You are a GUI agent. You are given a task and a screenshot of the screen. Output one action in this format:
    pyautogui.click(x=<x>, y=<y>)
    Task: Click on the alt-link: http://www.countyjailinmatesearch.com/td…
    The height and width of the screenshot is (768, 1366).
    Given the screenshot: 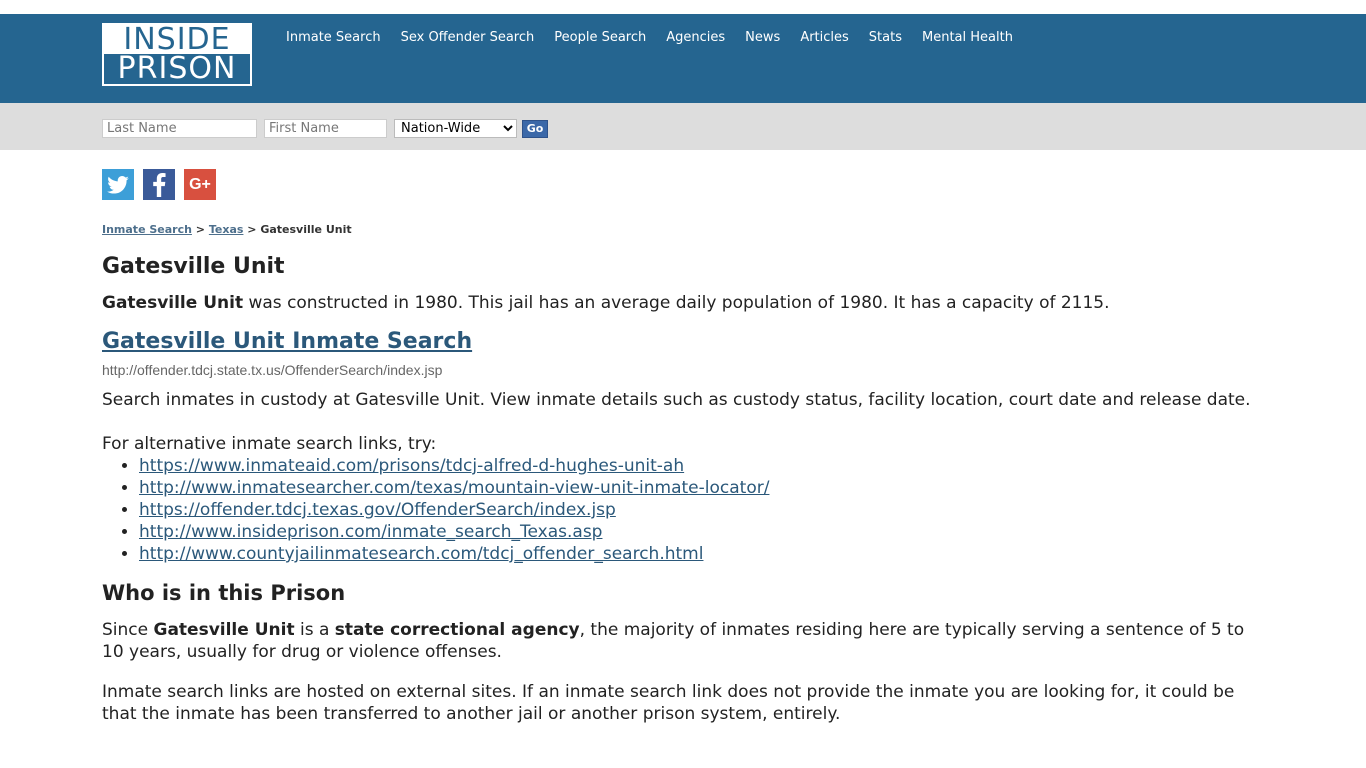 What is the action you would take?
    pyautogui.click(x=421, y=554)
    